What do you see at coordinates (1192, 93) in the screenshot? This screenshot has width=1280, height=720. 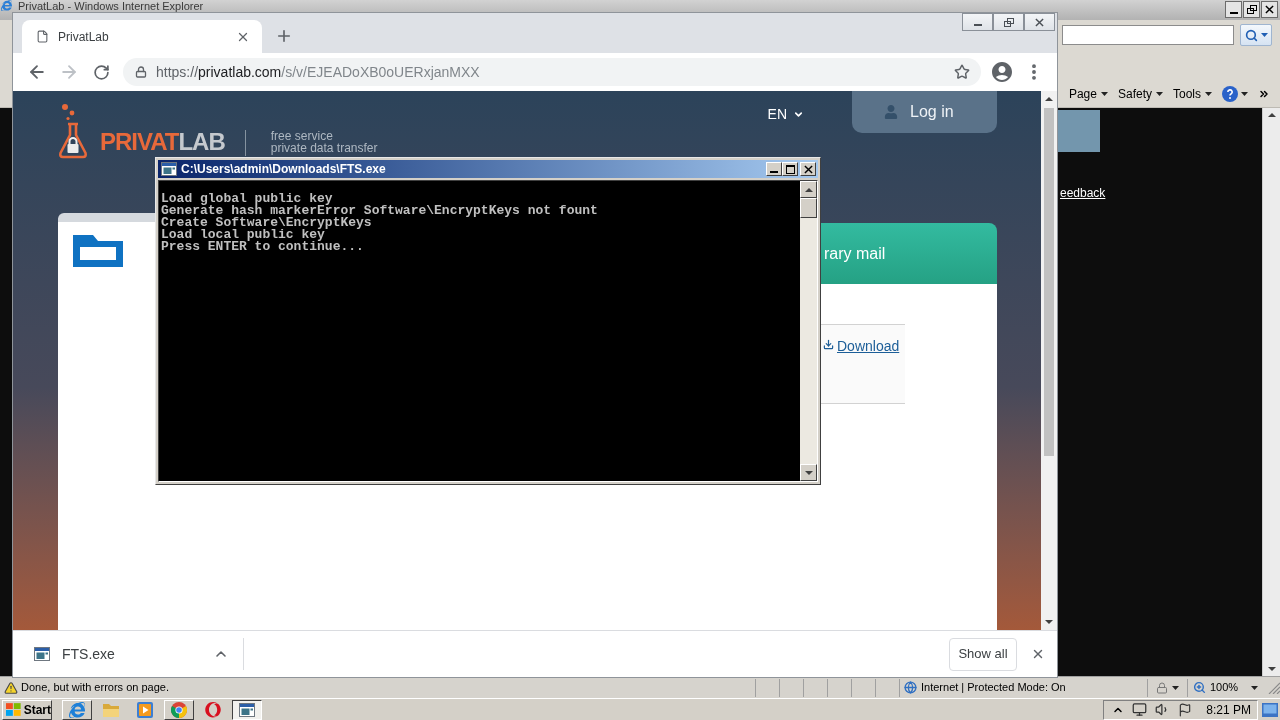 I see `menu-button: Tools` at bounding box center [1192, 93].